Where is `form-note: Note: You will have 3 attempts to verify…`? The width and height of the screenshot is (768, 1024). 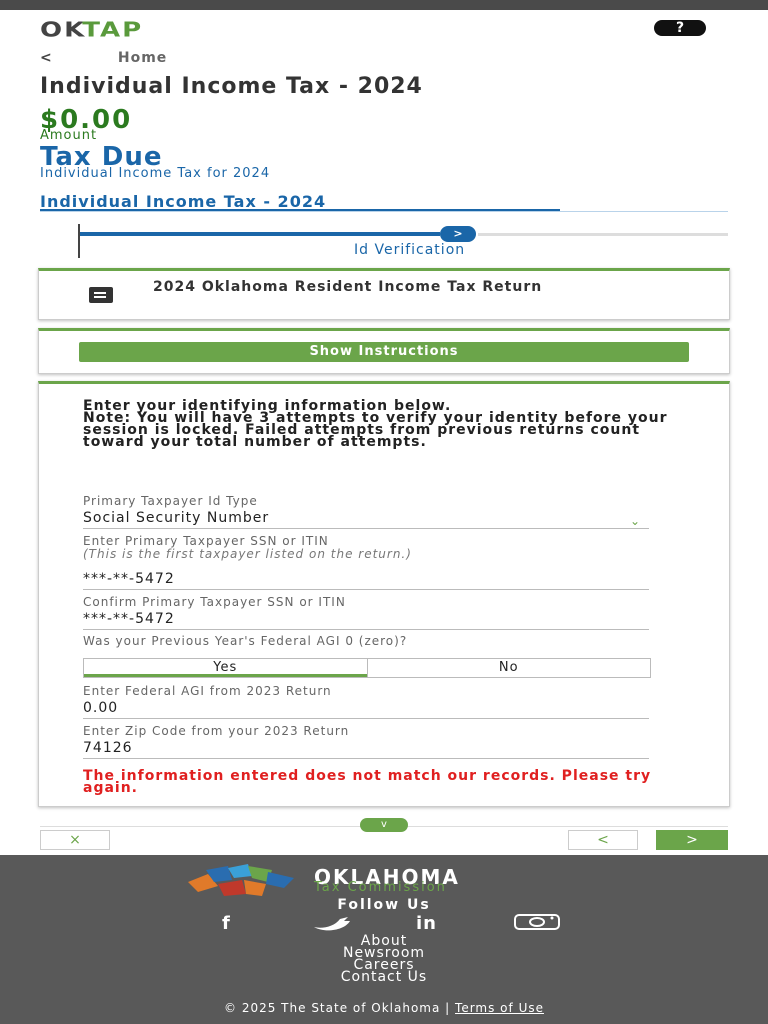
form-note: Note: You will have 3 attempts to verify… is located at coordinates (375, 430).